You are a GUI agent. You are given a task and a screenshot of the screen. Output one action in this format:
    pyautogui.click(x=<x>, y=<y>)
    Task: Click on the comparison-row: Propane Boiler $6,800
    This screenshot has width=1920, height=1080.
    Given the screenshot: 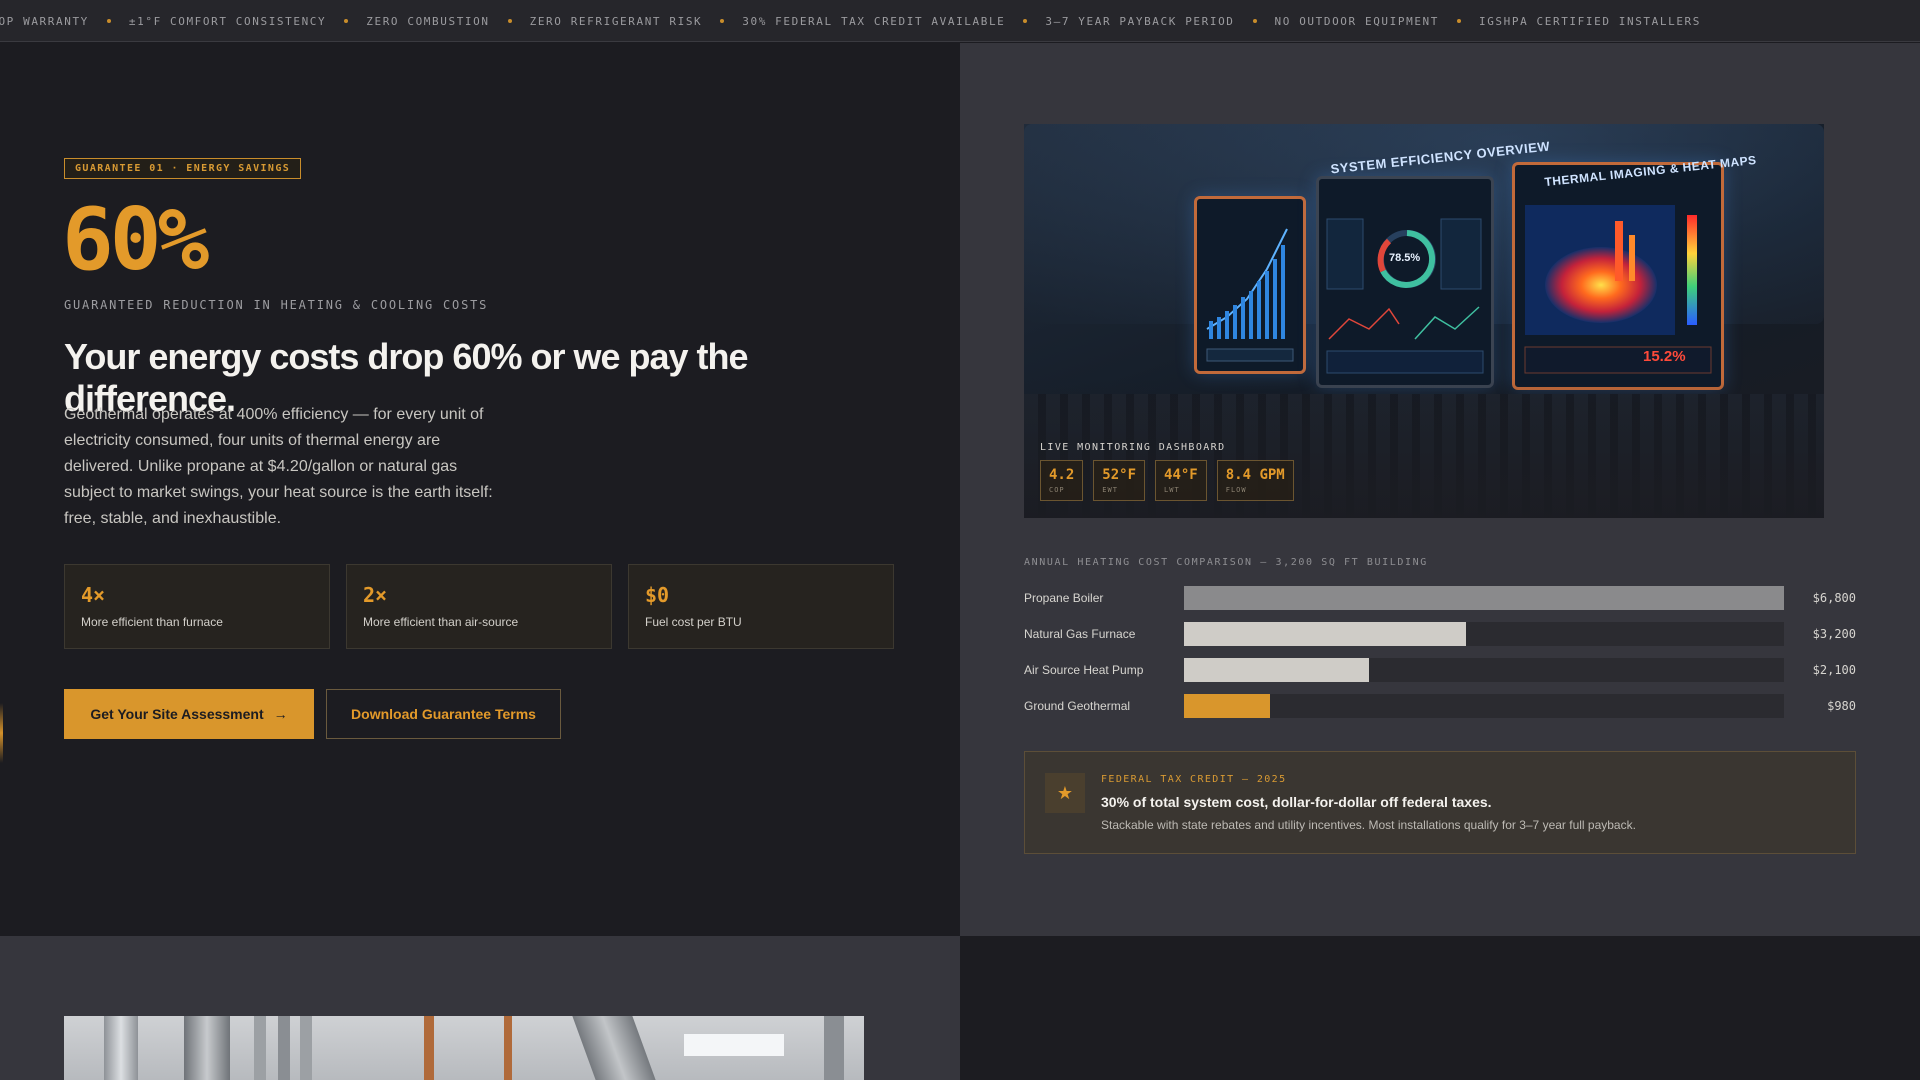 What is the action you would take?
    pyautogui.click(x=1440, y=598)
    